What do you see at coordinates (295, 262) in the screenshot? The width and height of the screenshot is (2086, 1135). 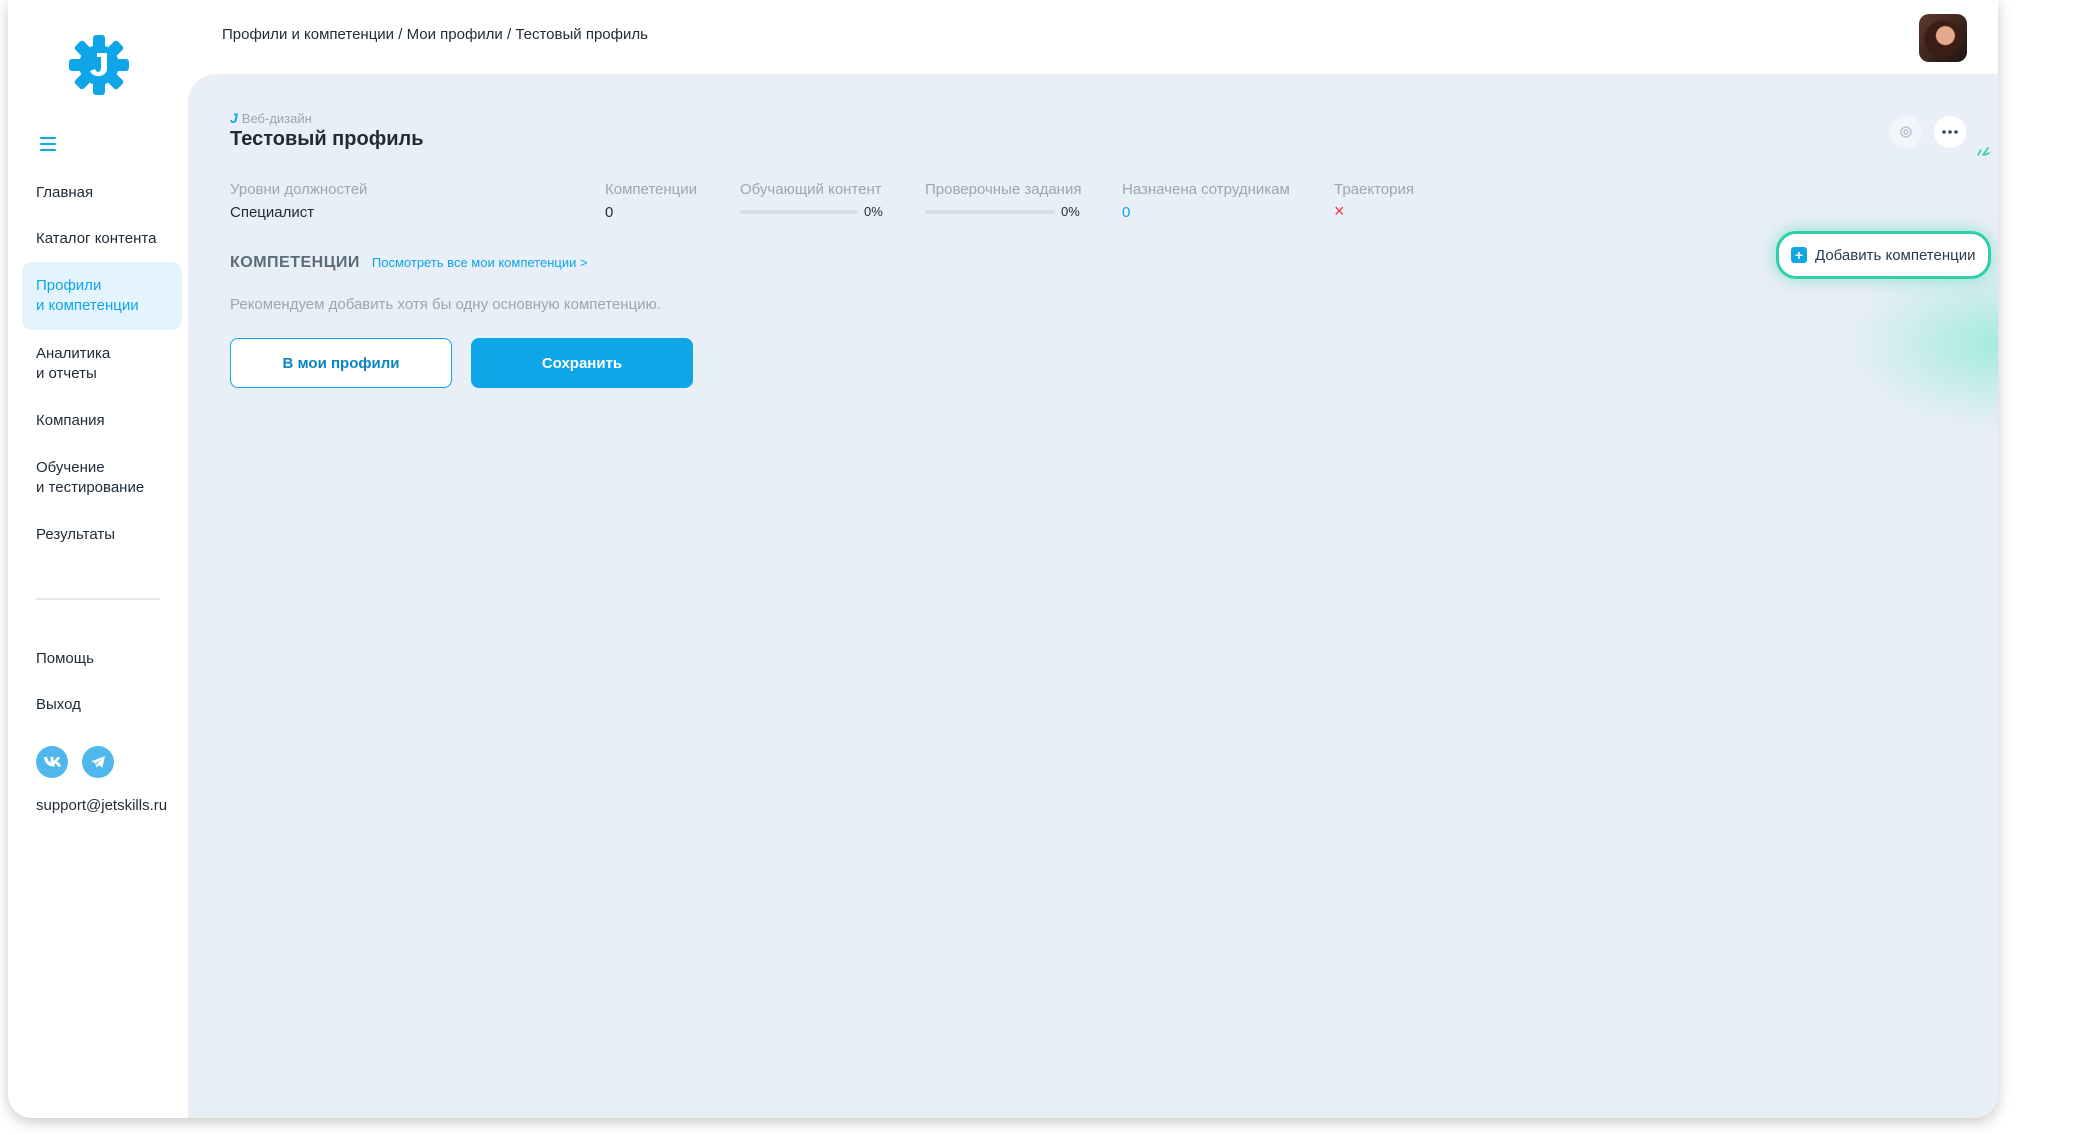 I see `section-title: КОМПЕТЕНЦИИ` at bounding box center [295, 262].